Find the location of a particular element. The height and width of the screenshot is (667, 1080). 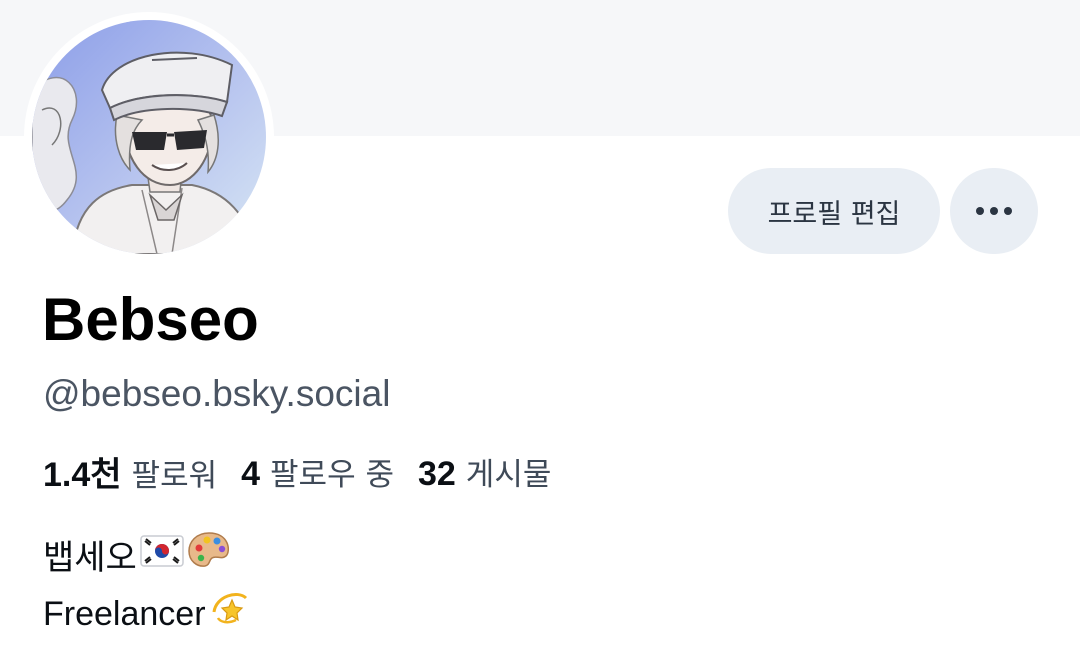

more-horizontal-icon is located at coordinates (994, 211).